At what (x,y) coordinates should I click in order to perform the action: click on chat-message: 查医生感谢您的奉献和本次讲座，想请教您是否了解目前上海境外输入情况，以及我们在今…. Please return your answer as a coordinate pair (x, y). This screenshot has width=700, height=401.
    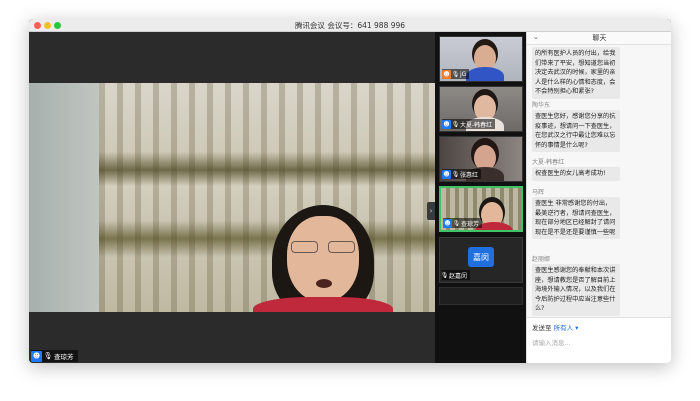
    Looking at the image, I should click on (576, 290).